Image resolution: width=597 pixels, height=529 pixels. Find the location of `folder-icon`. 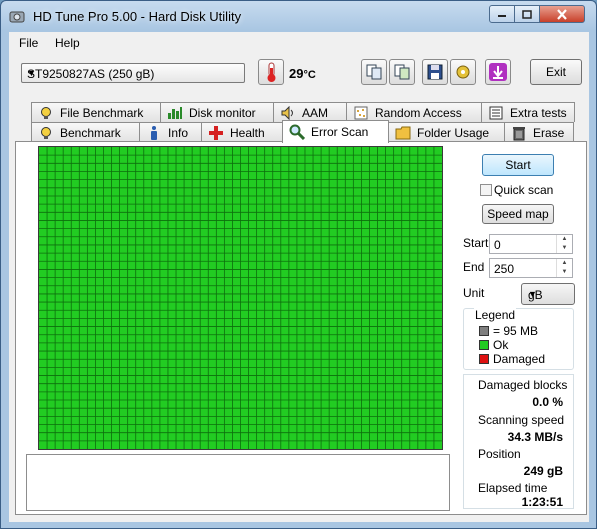

folder-icon is located at coordinates (403, 133).